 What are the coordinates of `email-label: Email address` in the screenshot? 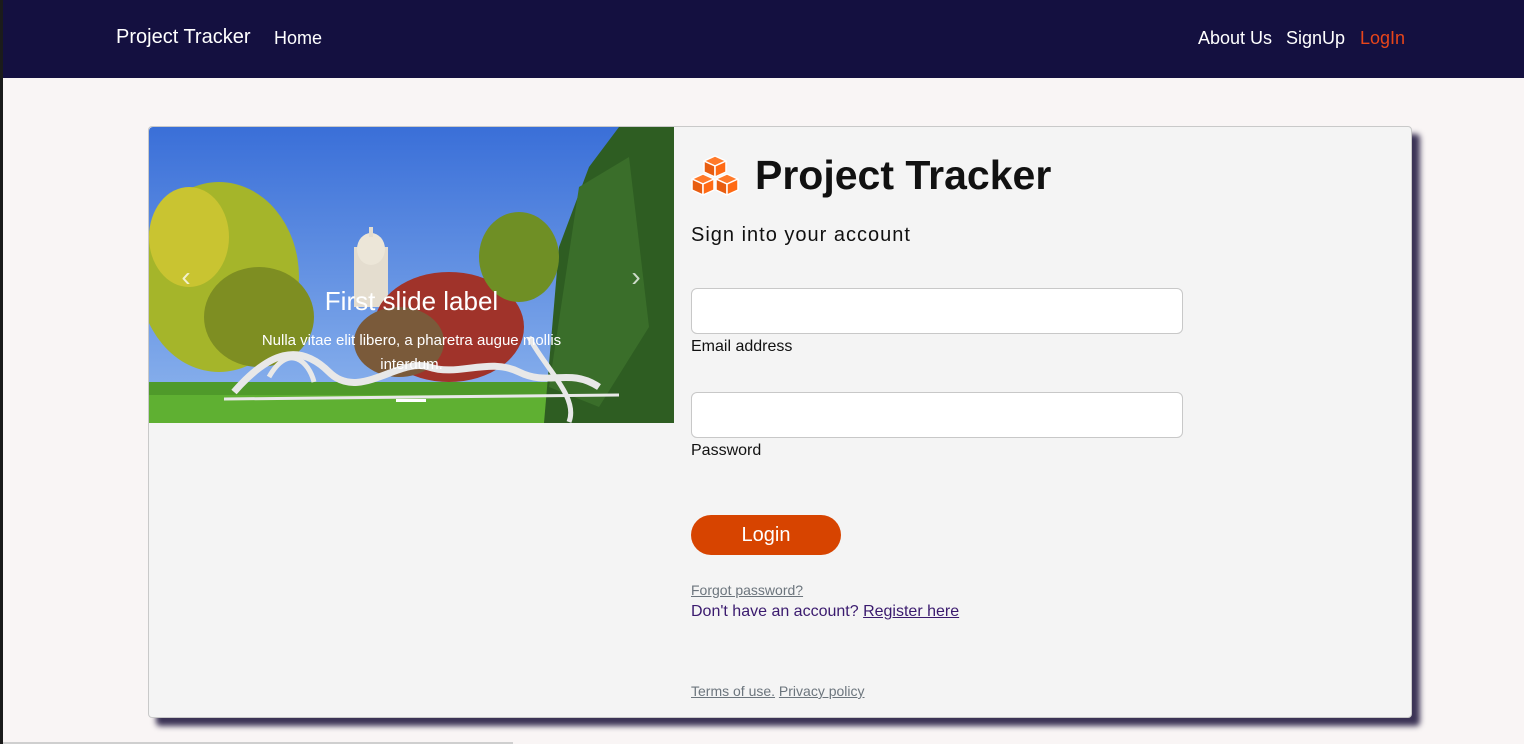 It's located at (742, 346).